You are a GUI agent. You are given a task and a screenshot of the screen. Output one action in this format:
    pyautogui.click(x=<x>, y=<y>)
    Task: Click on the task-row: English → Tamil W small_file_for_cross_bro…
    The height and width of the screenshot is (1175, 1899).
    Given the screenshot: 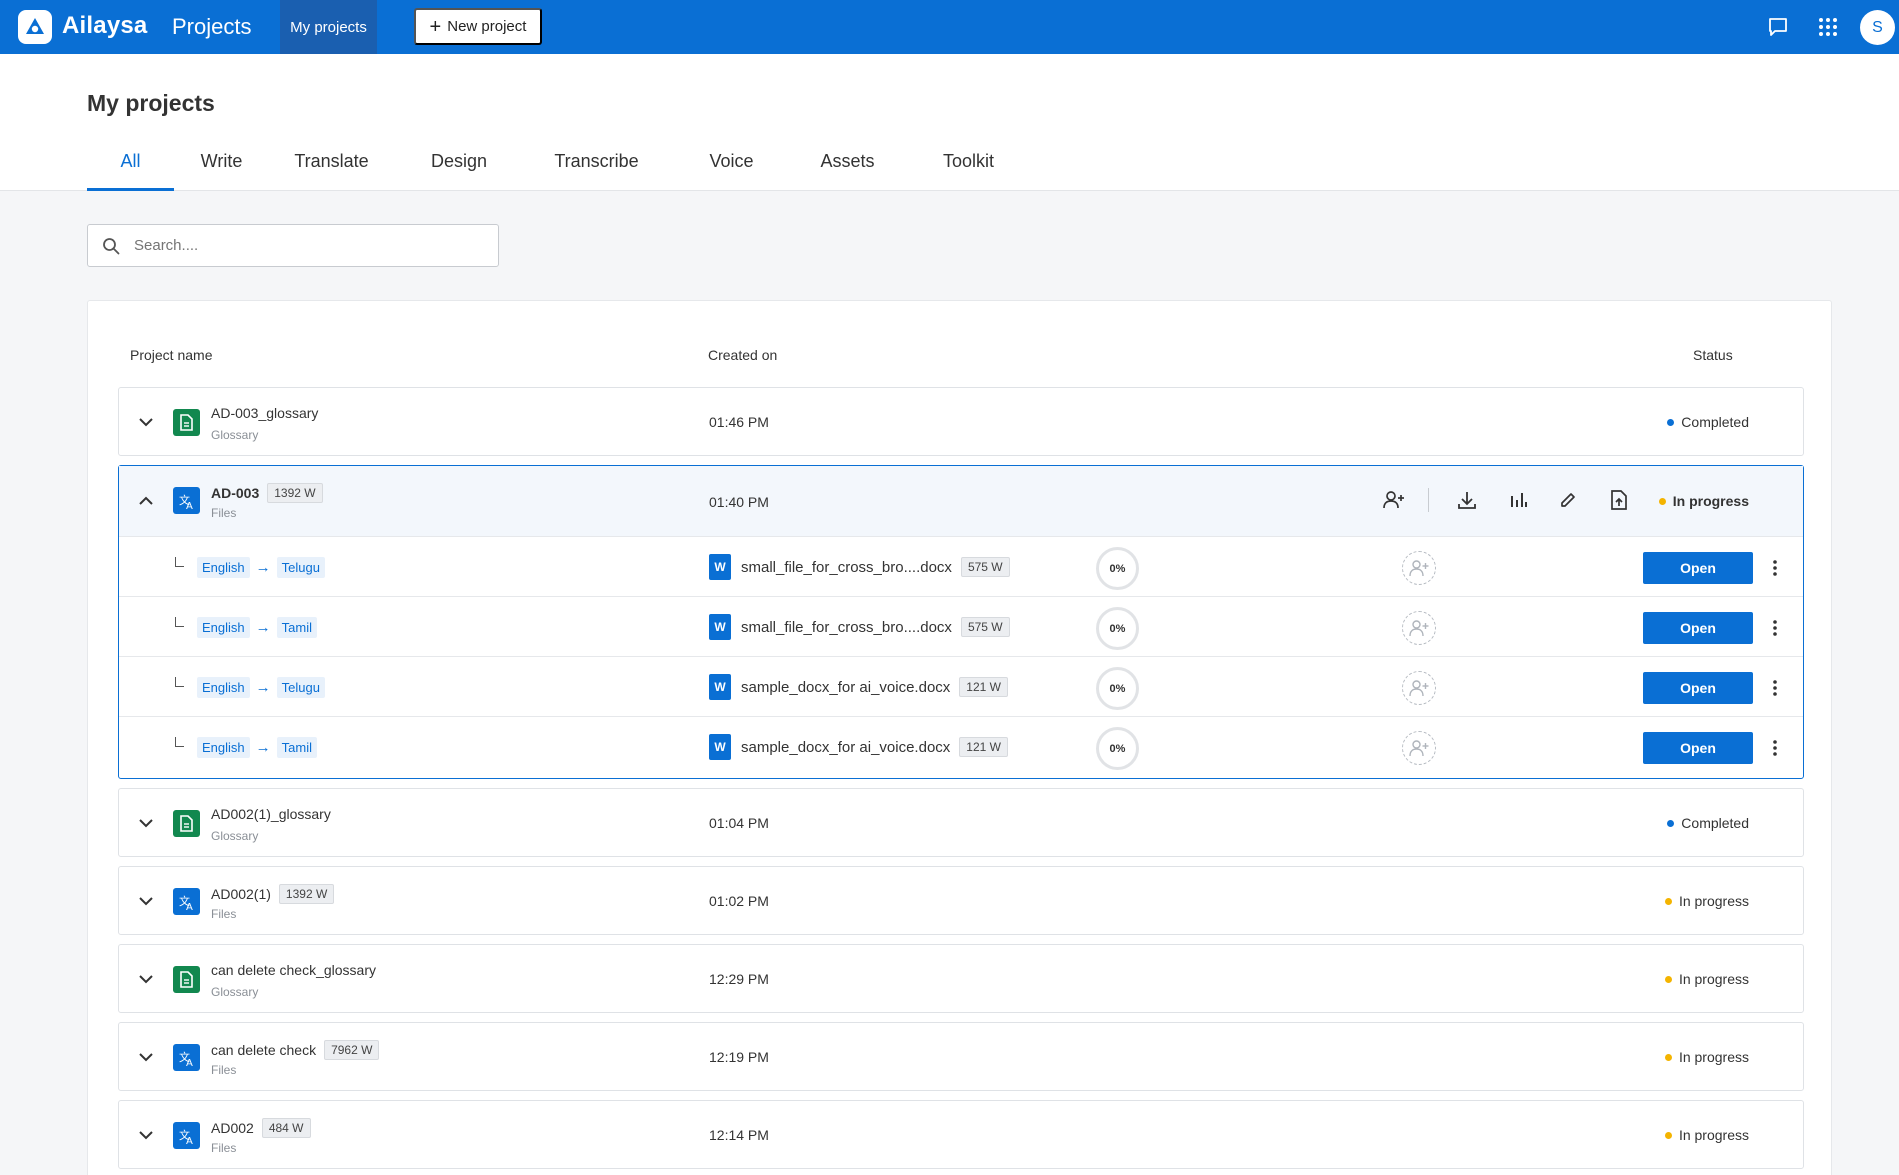 What is the action you would take?
    pyautogui.click(x=961, y=626)
    